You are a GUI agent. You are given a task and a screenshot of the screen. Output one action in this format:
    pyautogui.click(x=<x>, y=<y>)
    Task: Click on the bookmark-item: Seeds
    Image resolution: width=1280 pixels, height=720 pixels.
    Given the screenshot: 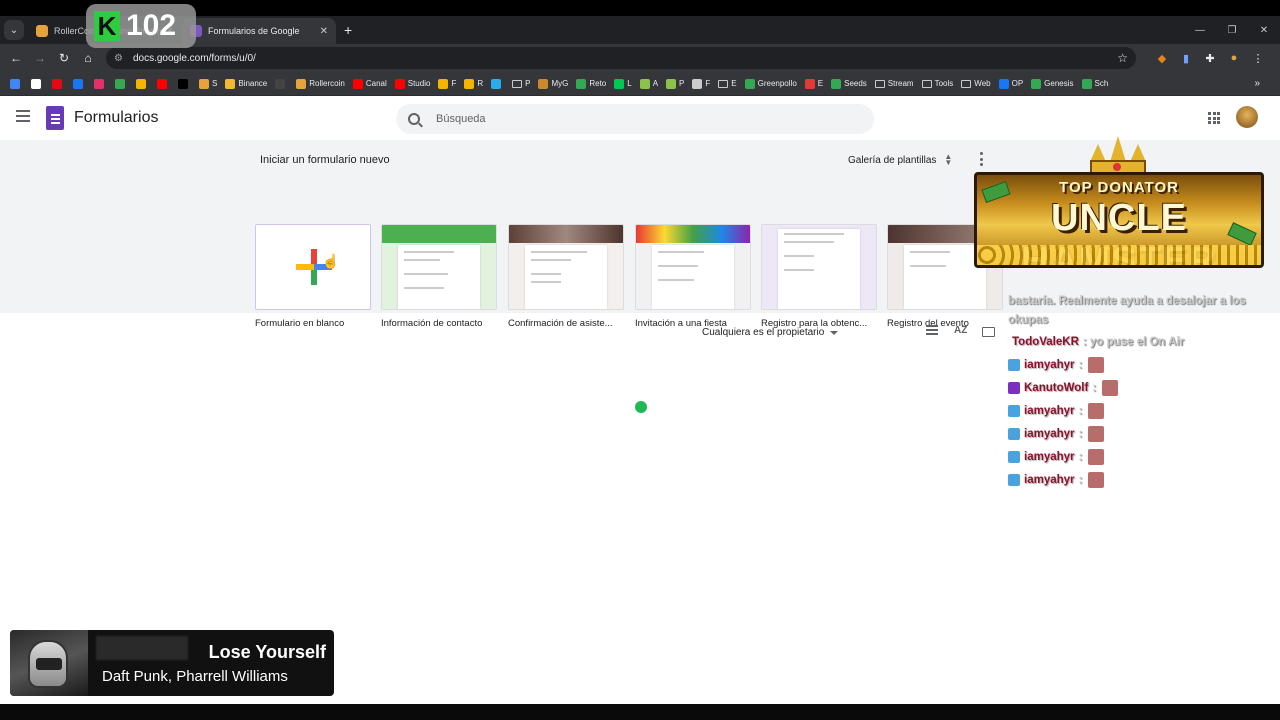 What is the action you would take?
    pyautogui.click(x=849, y=84)
    